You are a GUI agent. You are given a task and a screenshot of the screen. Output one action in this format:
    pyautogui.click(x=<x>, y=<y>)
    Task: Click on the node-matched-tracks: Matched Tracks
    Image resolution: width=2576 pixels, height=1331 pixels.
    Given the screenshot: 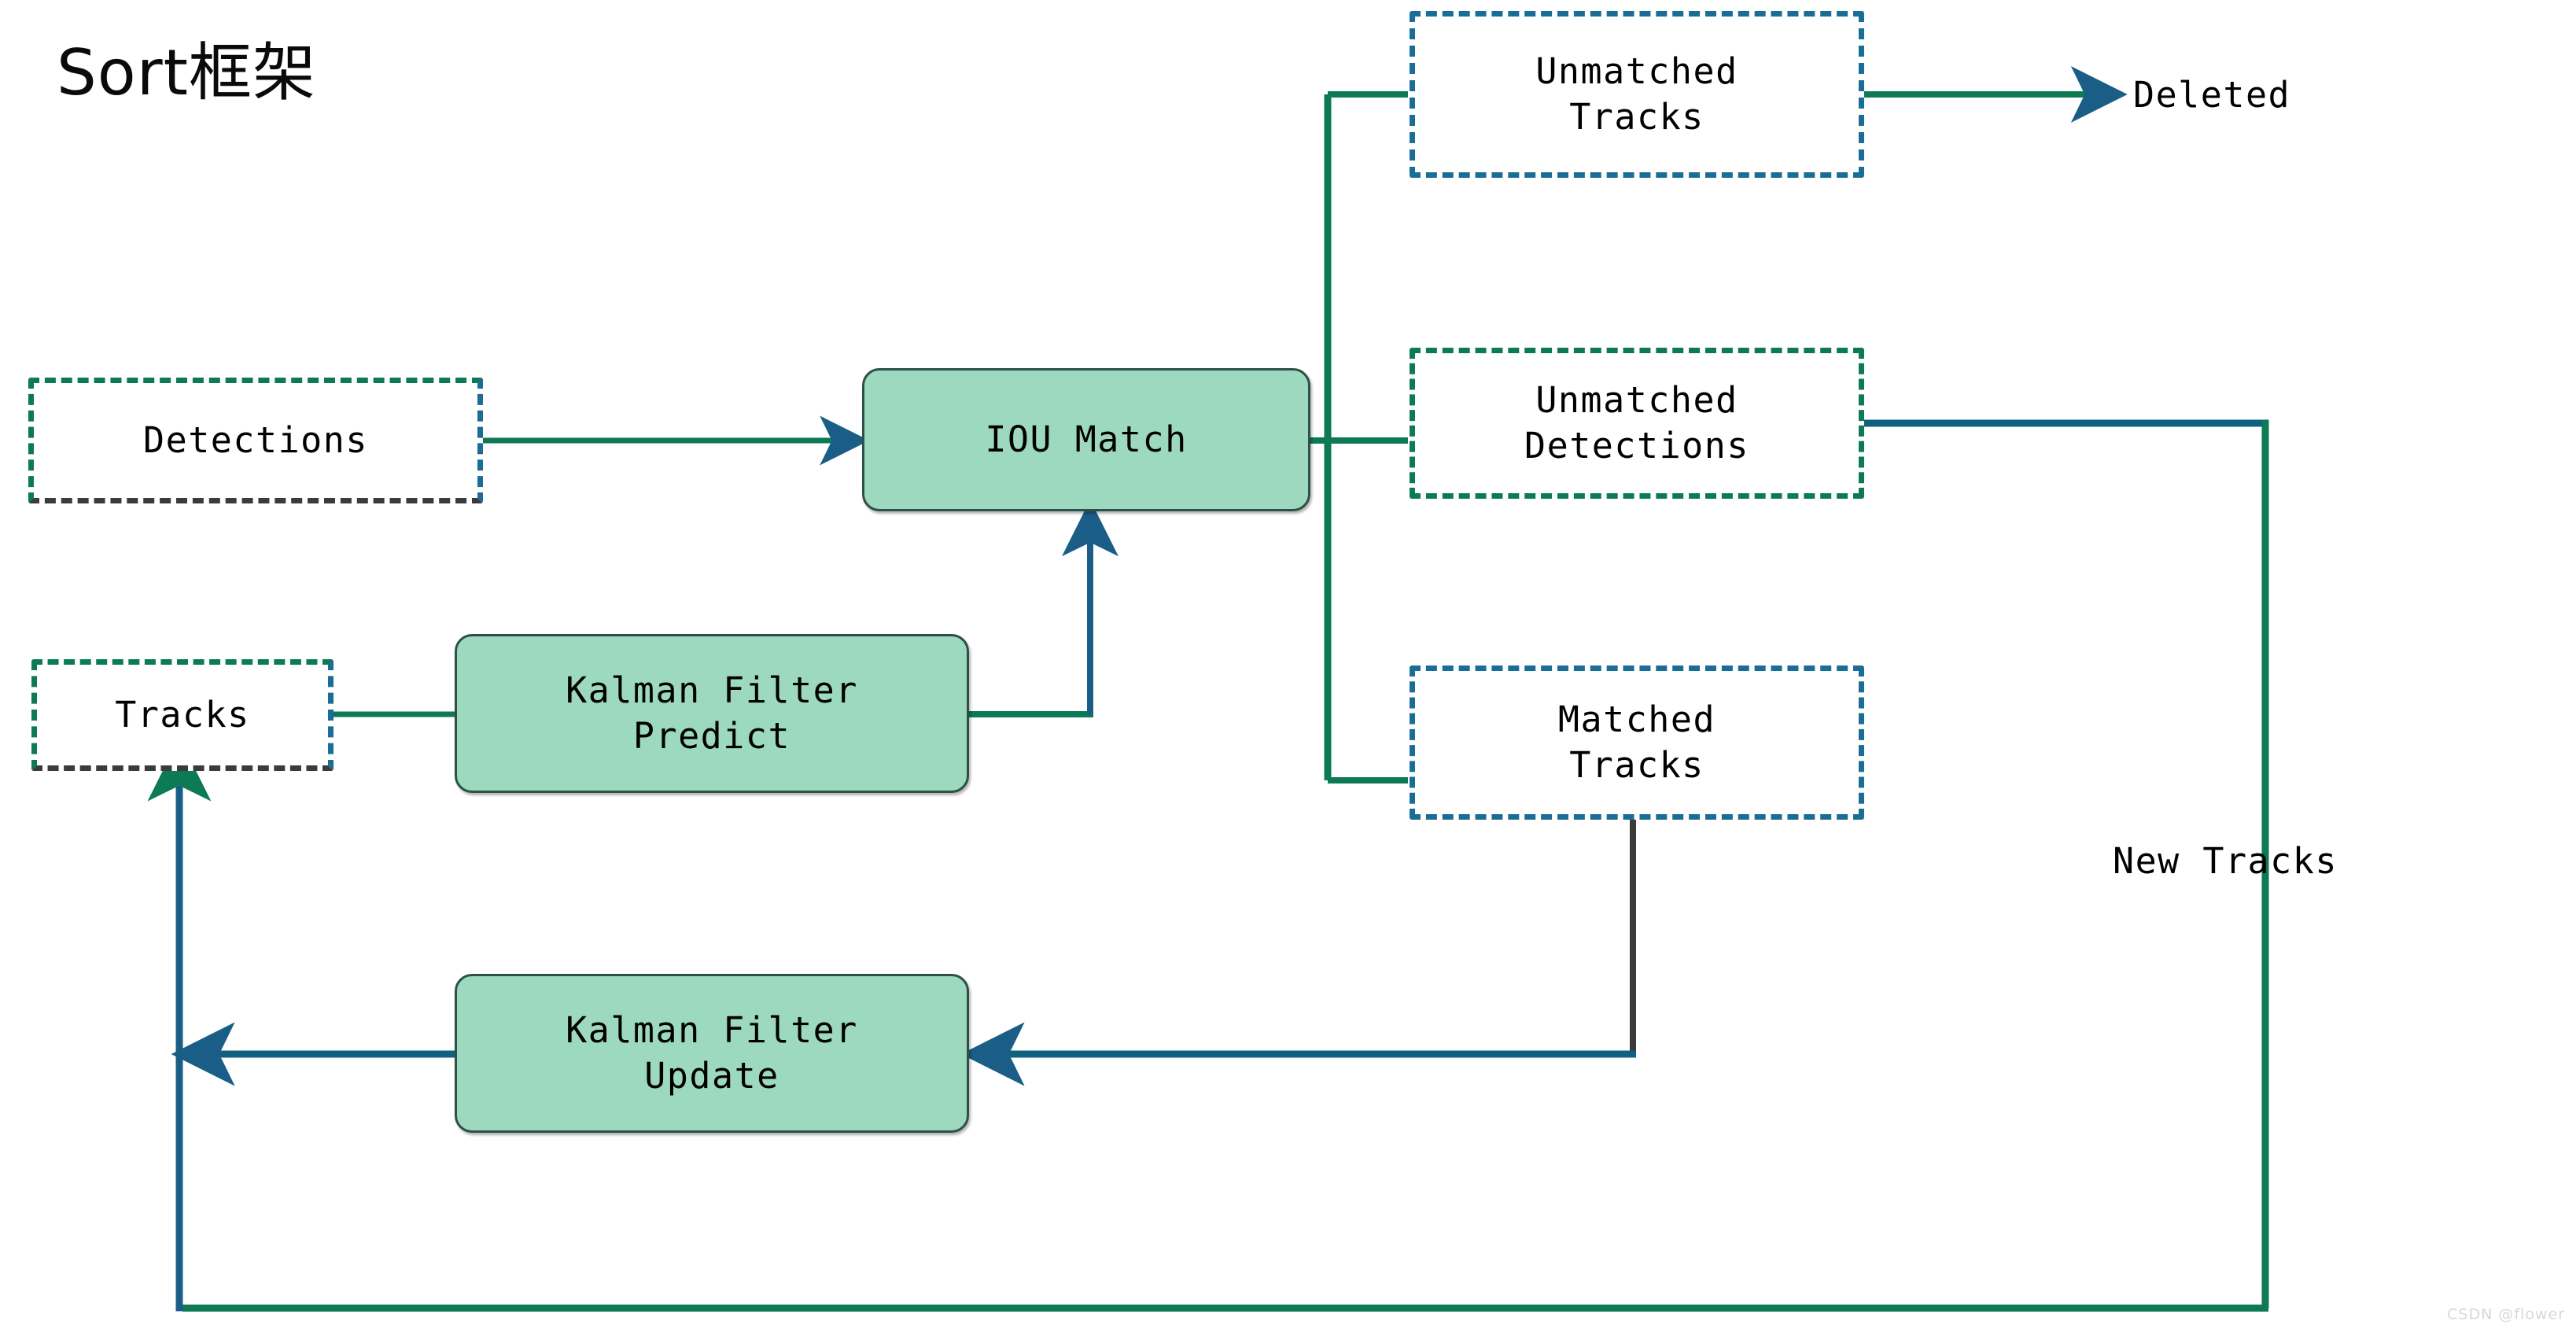 What is the action you would take?
    pyautogui.click(x=1637, y=743)
    